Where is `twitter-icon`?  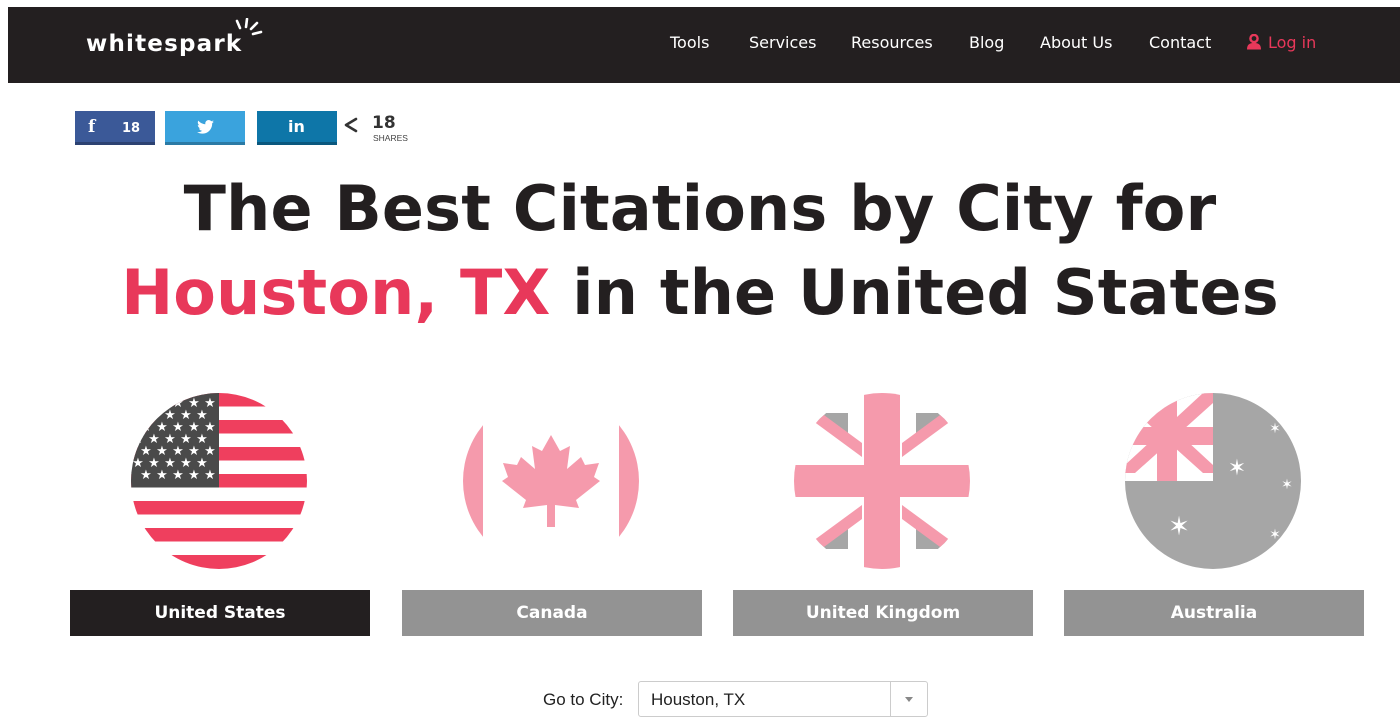 twitter-icon is located at coordinates (205, 127).